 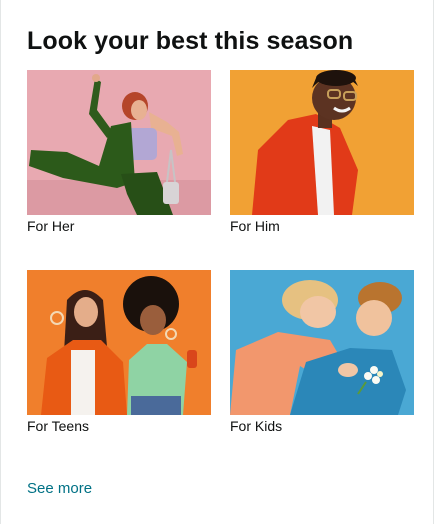 What do you see at coordinates (59, 489) in the screenshot?
I see `see-more-link: See more` at bounding box center [59, 489].